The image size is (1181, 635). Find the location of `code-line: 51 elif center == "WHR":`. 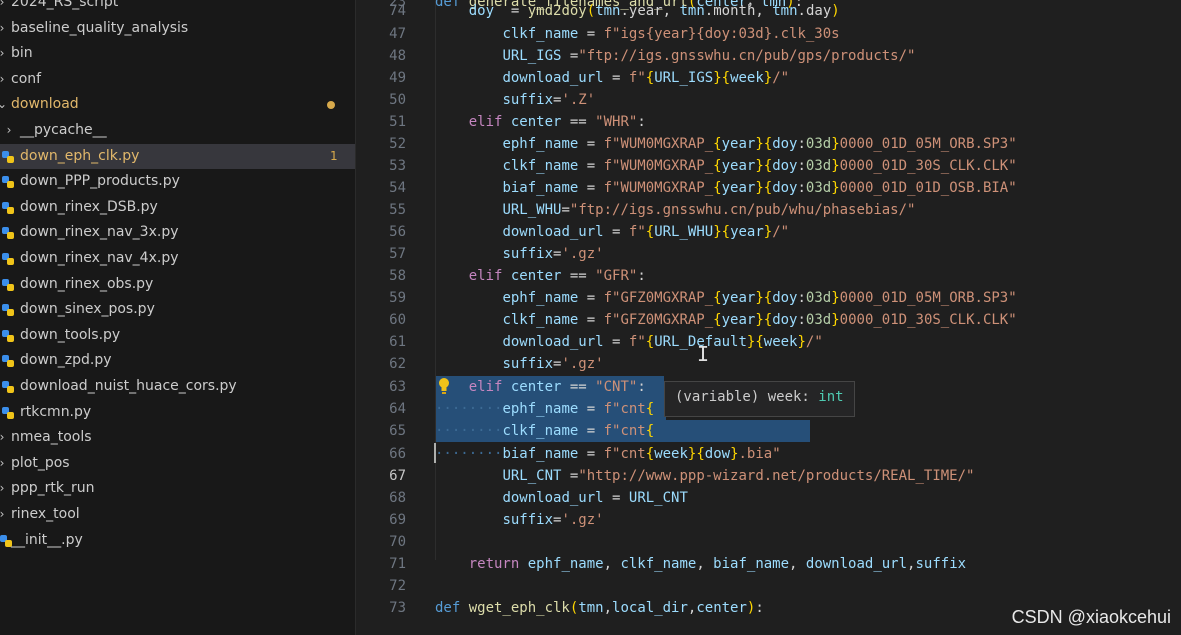

code-line: 51 elif center == "WHR": is located at coordinates (768, 122).